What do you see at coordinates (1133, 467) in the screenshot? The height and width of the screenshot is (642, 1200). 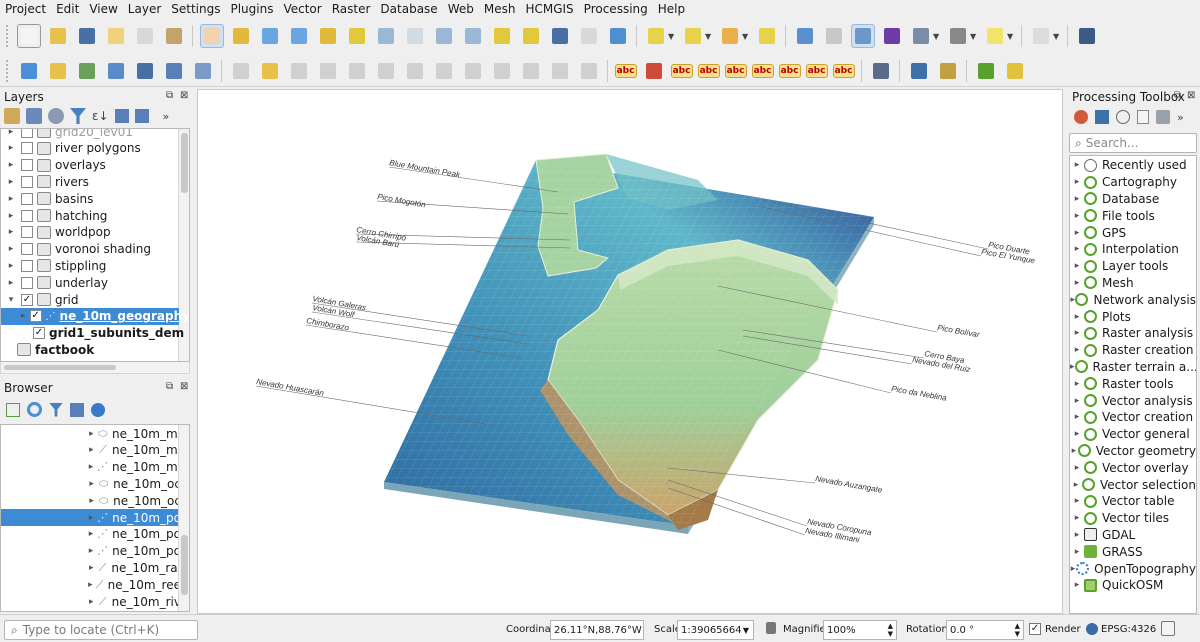 I see `toolbox-group: ▸ Vector overlay` at bounding box center [1133, 467].